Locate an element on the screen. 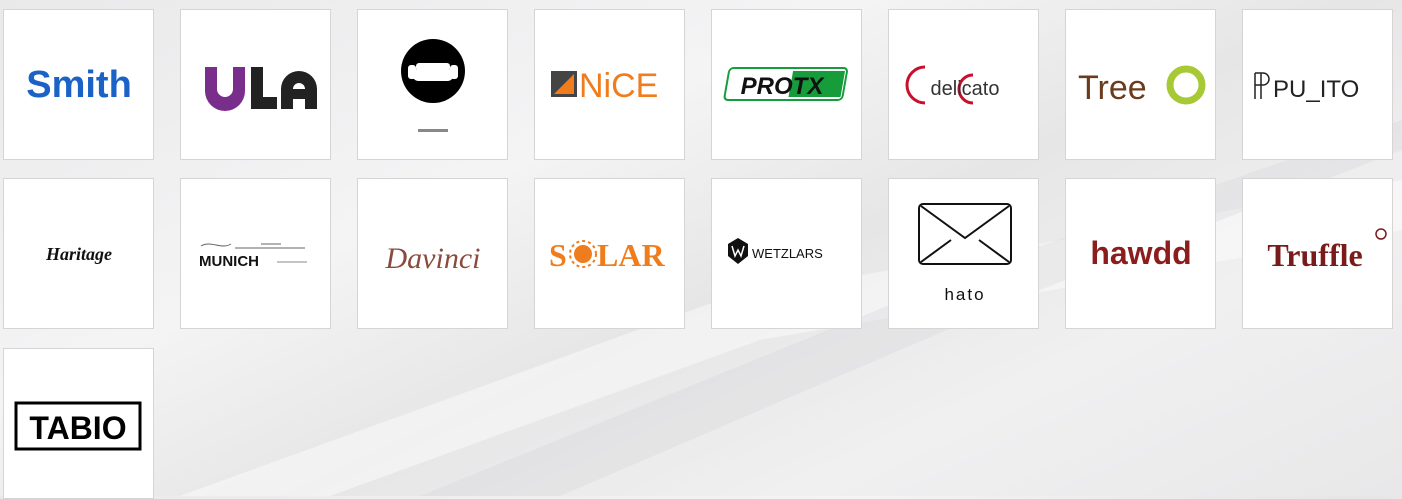  brand-tile-ula is located at coordinates (255, 84).